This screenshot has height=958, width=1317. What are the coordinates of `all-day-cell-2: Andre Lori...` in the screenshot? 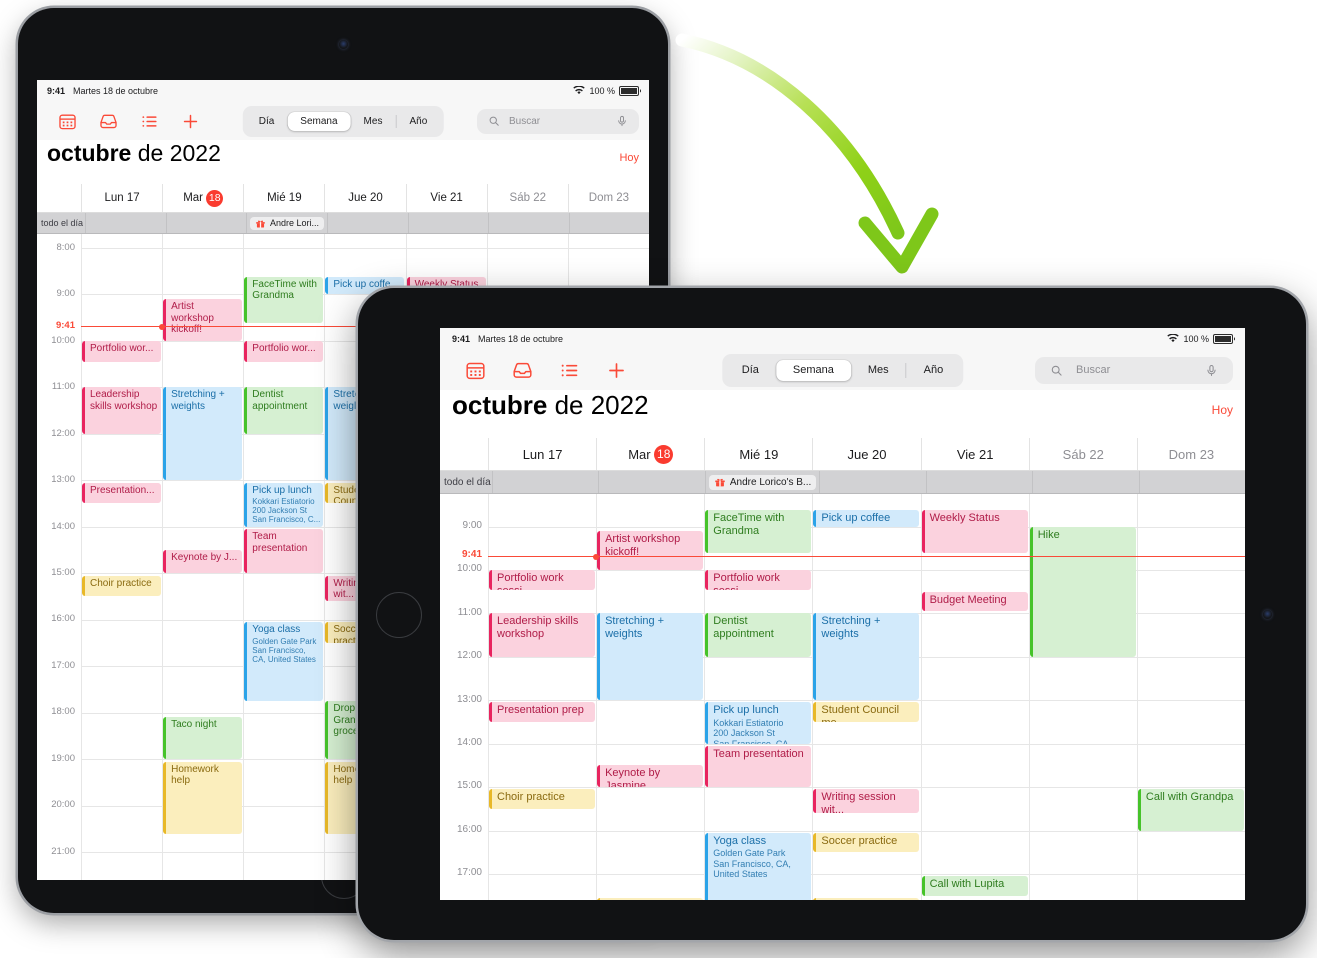 It's located at (286, 223).